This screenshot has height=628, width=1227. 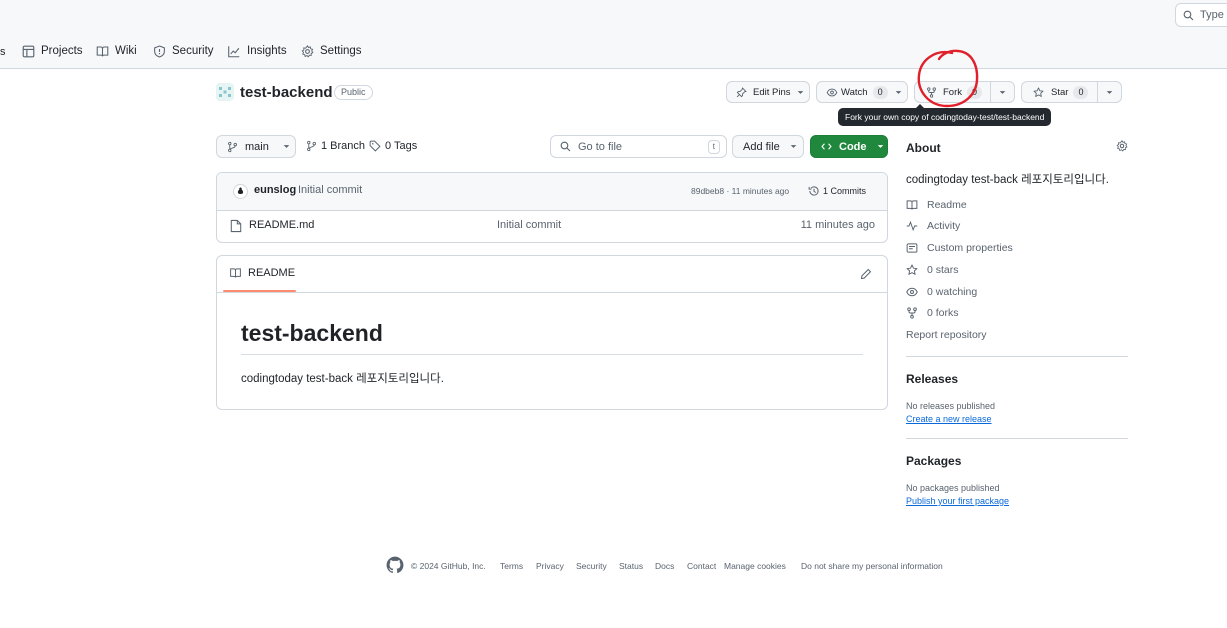 I want to click on tab-settings-label: Settings, so click(x=341, y=51).